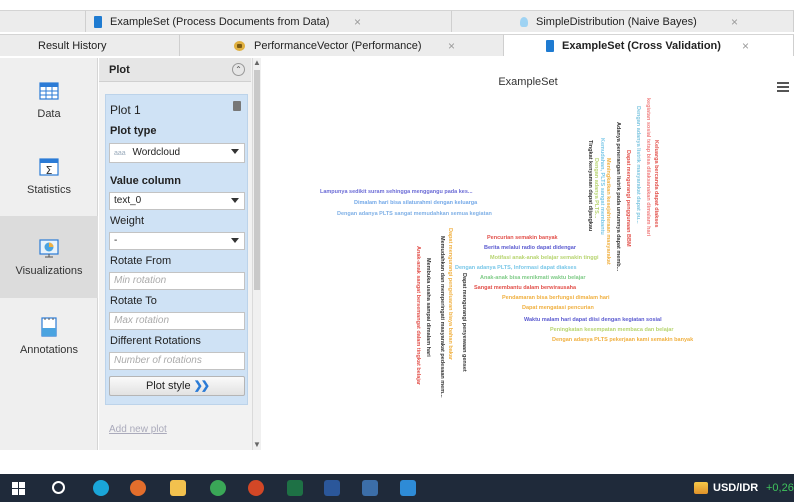 The image size is (794, 502). What do you see at coordinates (49, 327) in the screenshot?
I see `notes-icon` at bounding box center [49, 327].